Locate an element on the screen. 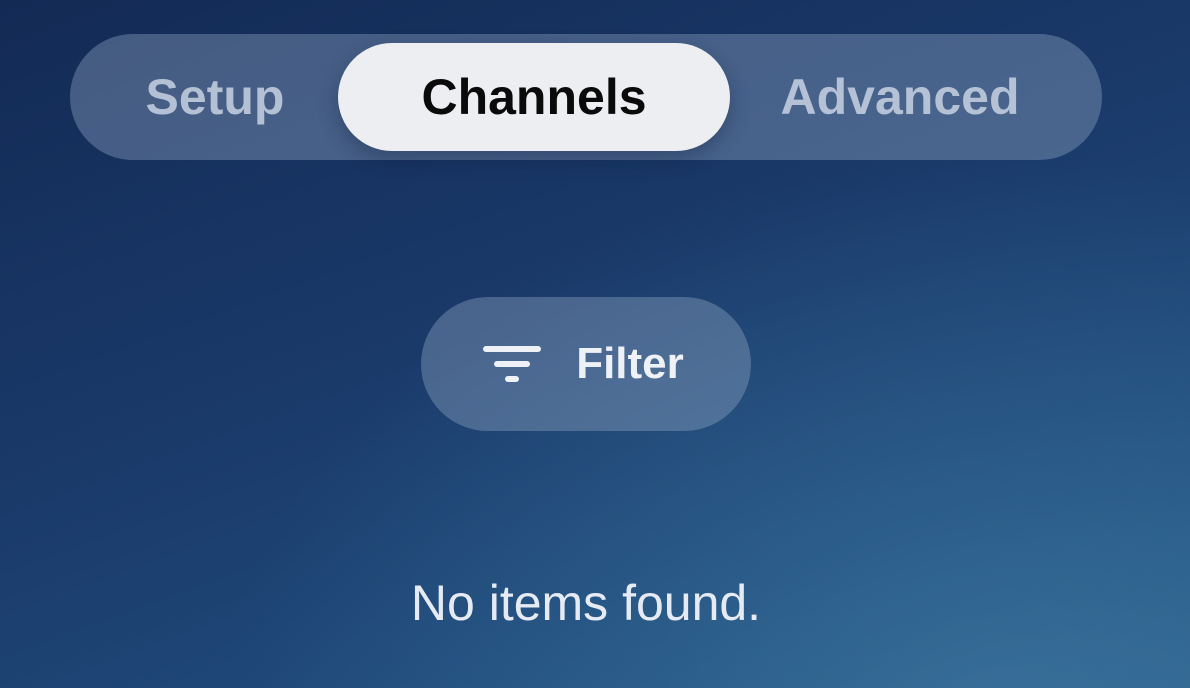 This screenshot has height=688, width=1190. filter-button: Filter is located at coordinates (586, 364).